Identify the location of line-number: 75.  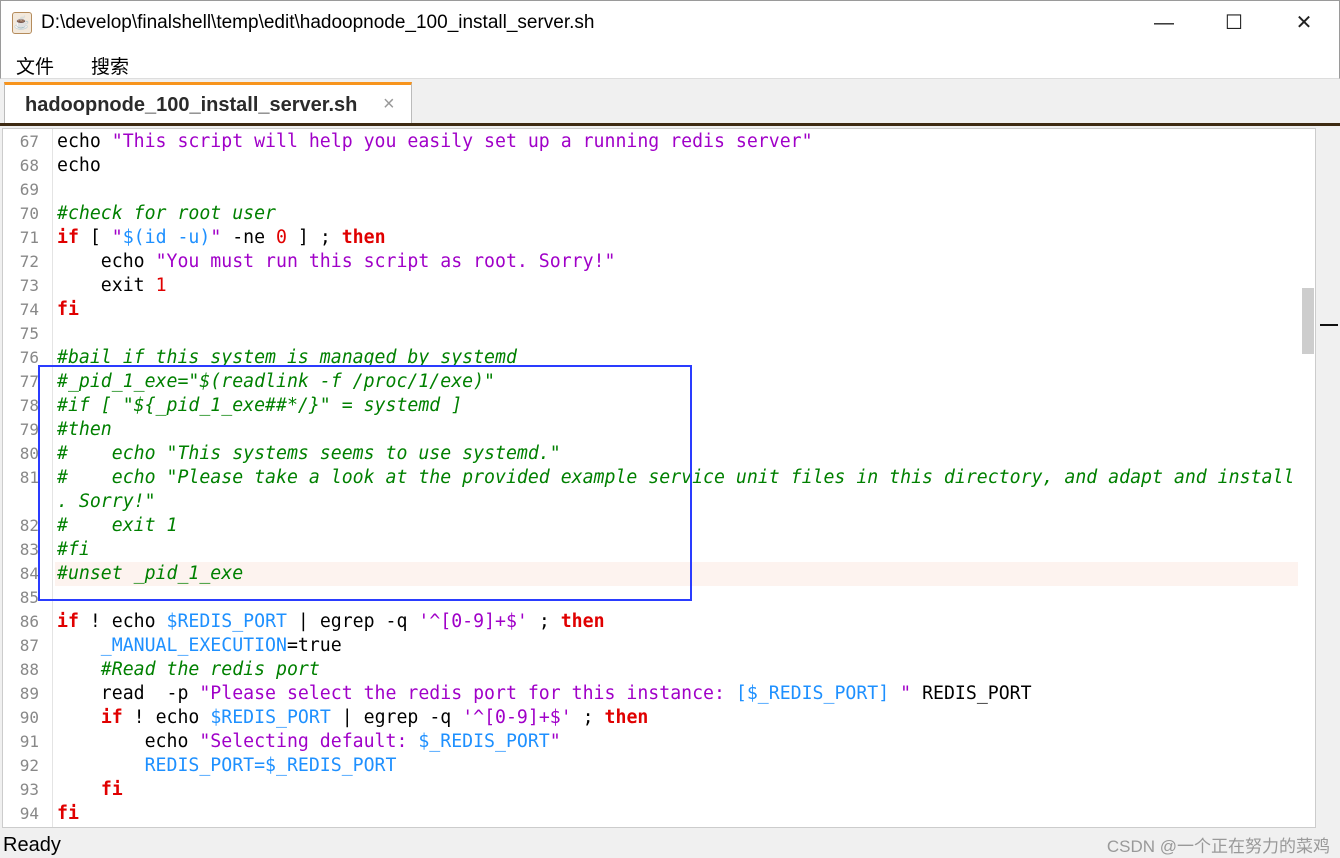
(29, 333).